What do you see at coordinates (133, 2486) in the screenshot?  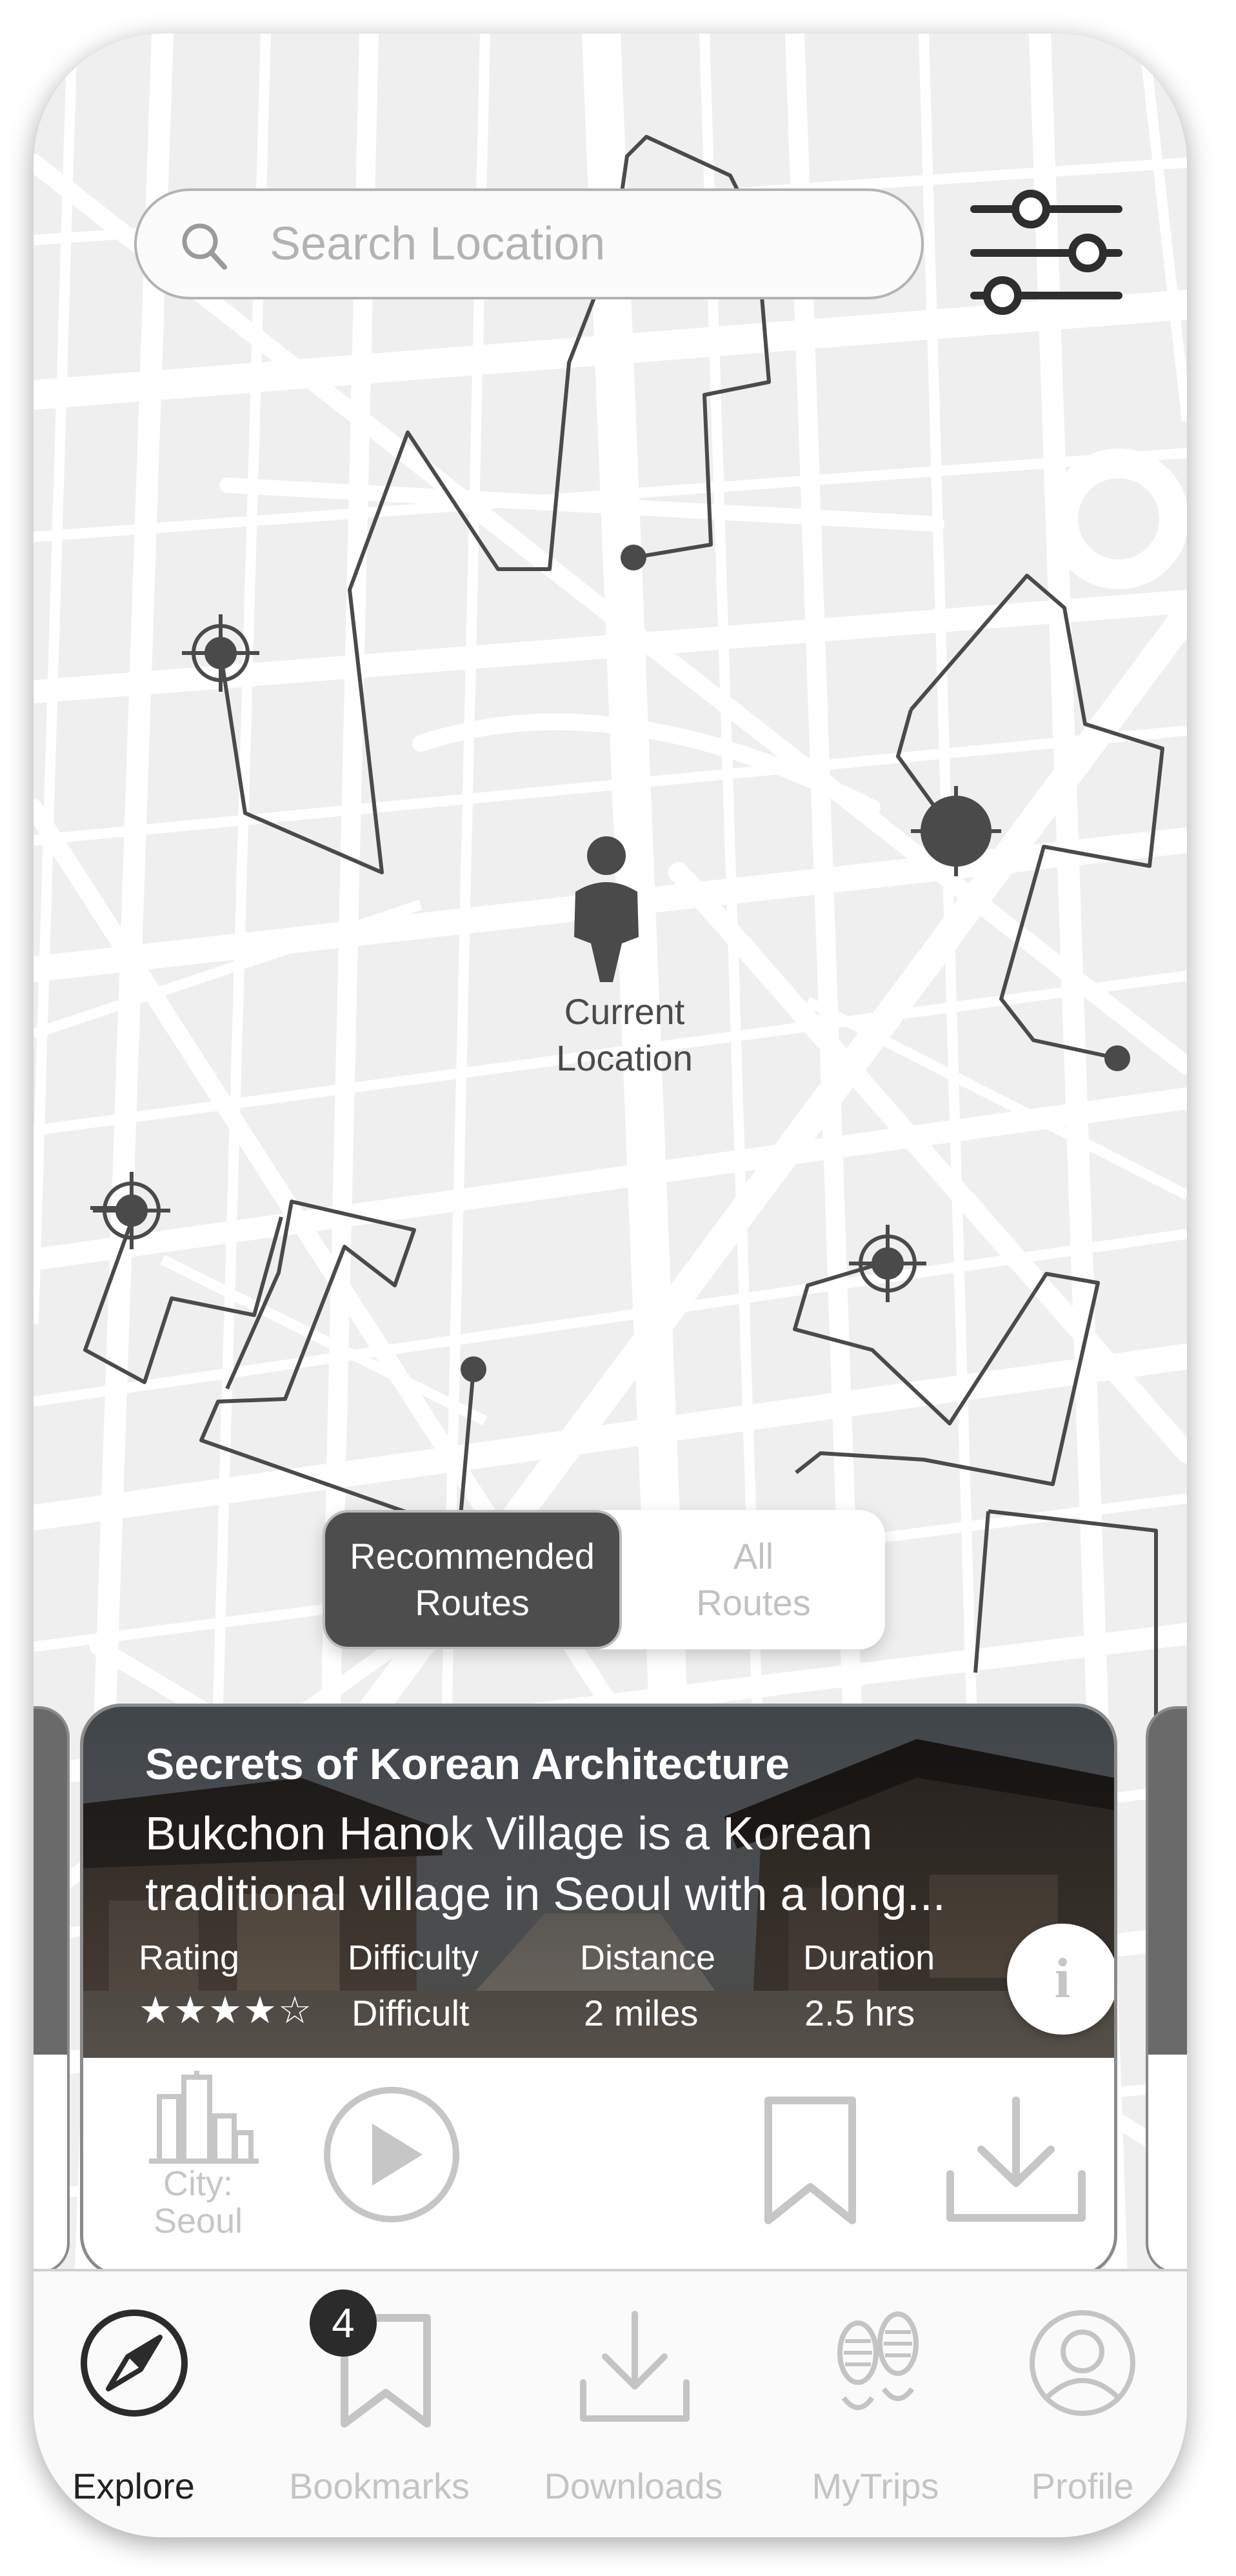 I see `nav-explore-label: Explore` at bounding box center [133, 2486].